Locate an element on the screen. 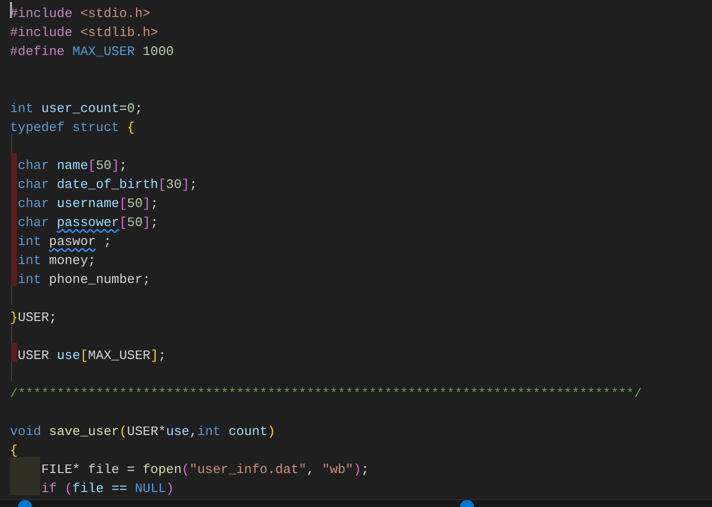 This screenshot has width=712, height=507. code-line: typedef struct { is located at coordinates (72, 128).